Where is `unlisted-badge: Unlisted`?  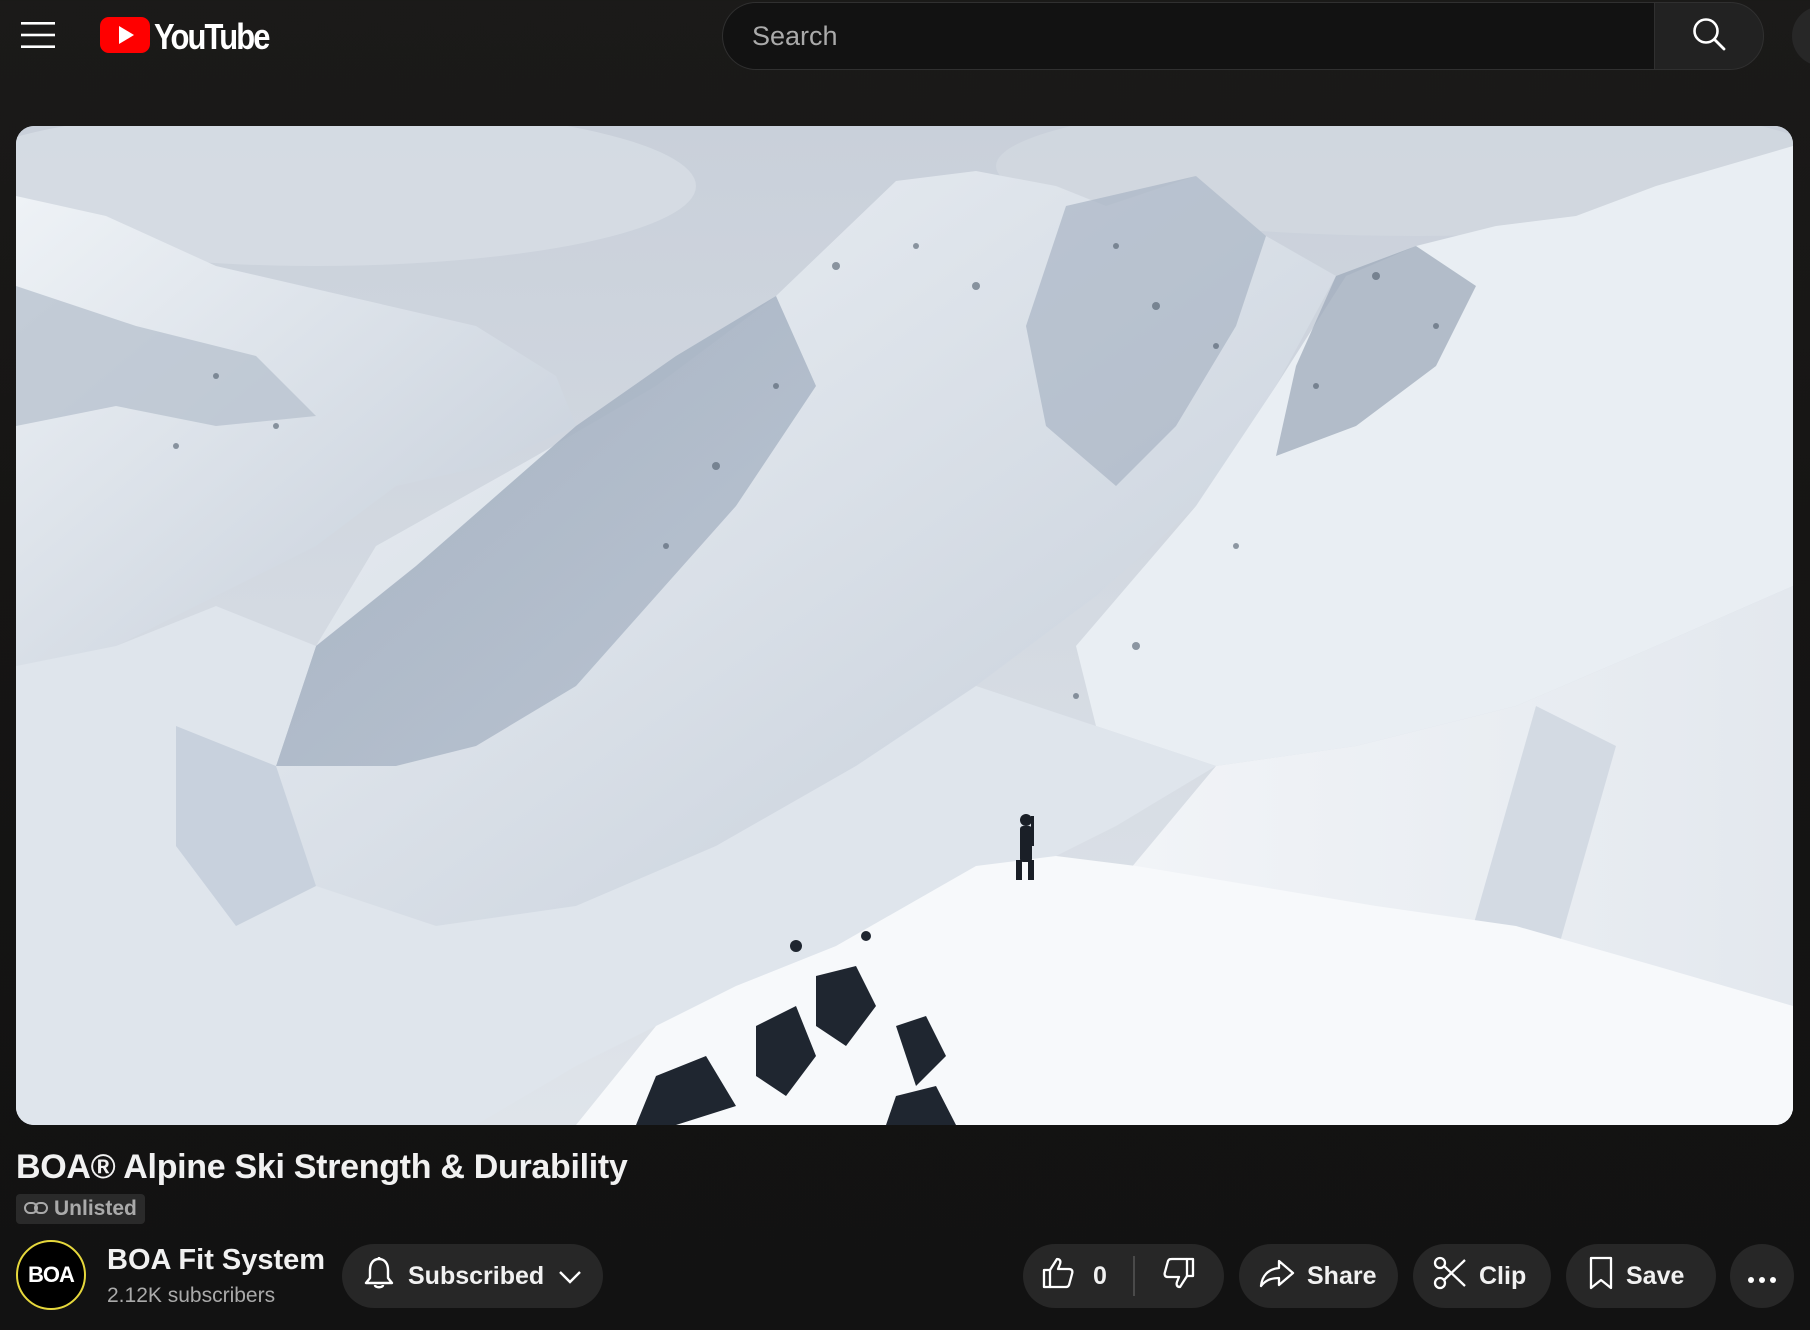 unlisted-badge: Unlisted is located at coordinates (80, 1209).